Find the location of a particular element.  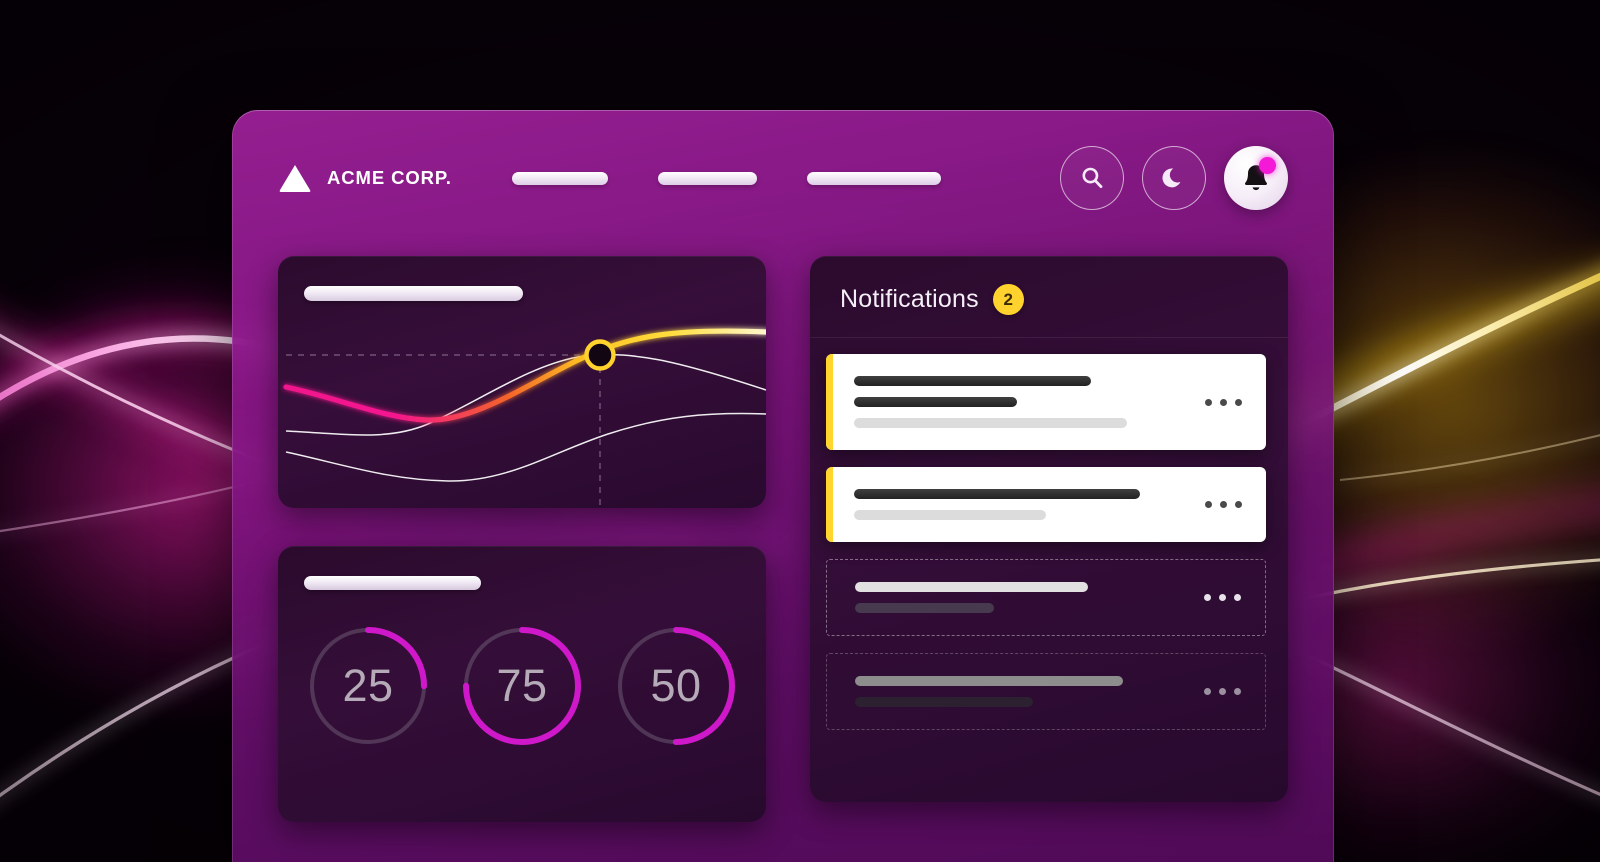

gauge-group: 25 75 50 is located at coordinates (522, 686).